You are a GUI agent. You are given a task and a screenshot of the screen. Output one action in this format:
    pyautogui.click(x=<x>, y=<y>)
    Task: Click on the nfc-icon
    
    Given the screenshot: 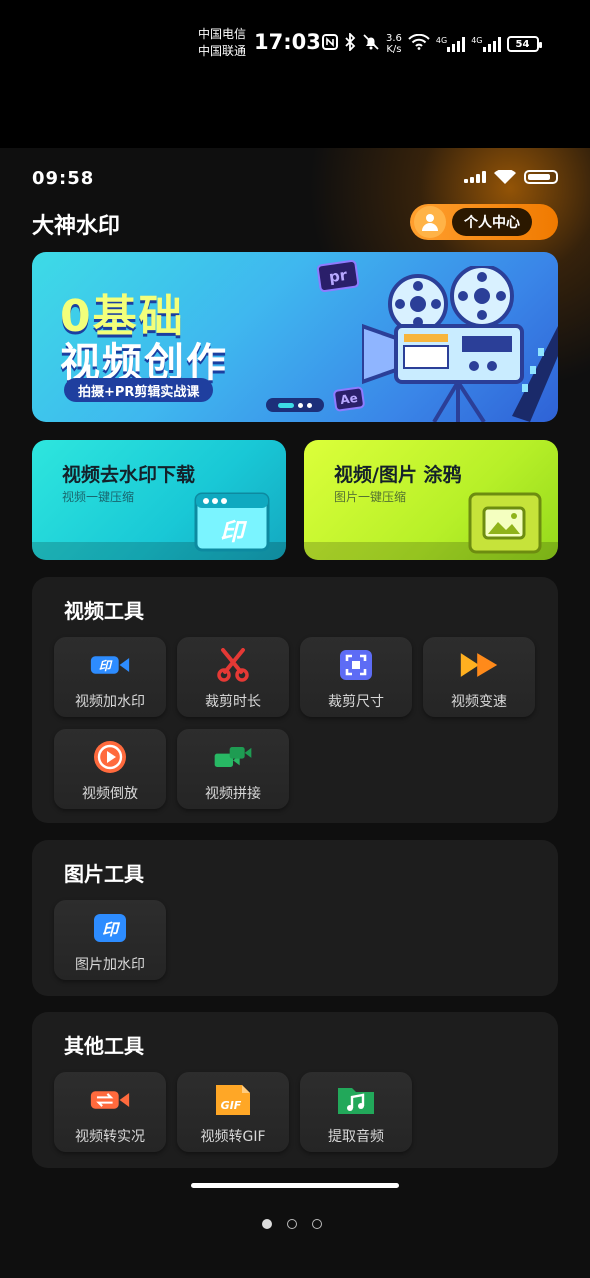 What is the action you would take?
    pyautogui.click(x=330, y=44)
    